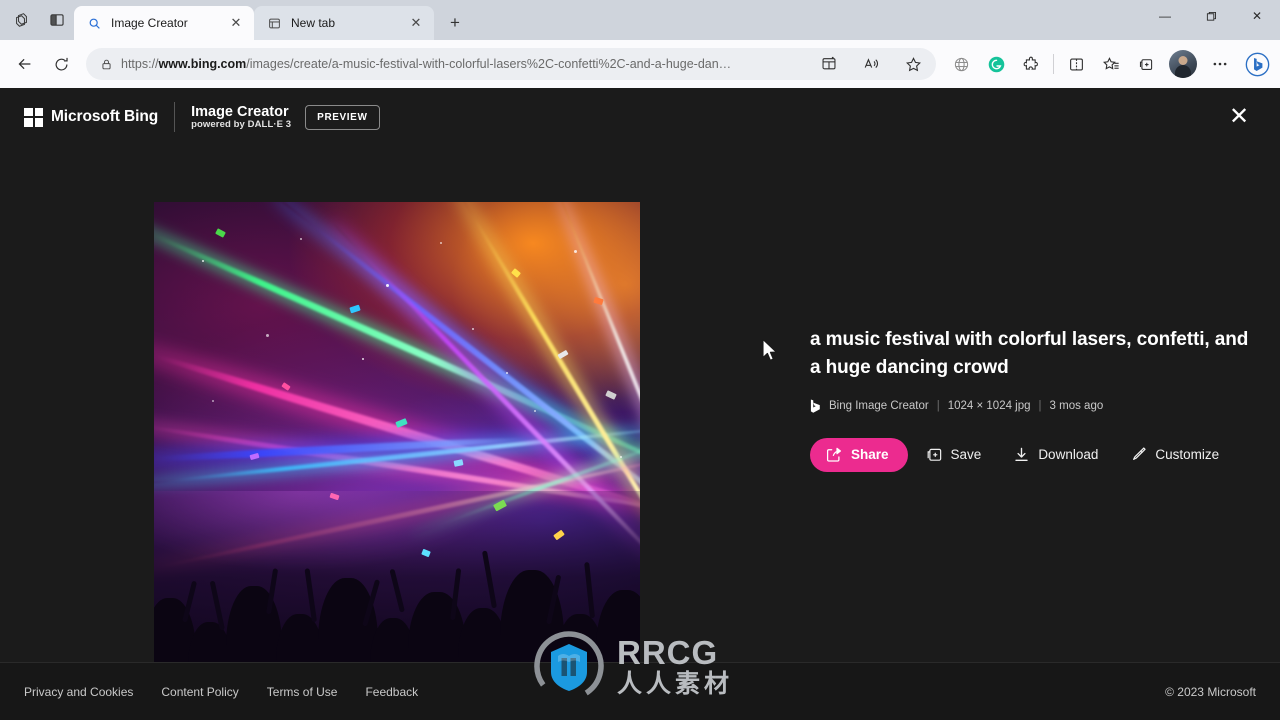  What do you see at coordinates (871, 64) in the screenshot?
I see `read-aloud-icon` at bounding box center [871, 64].